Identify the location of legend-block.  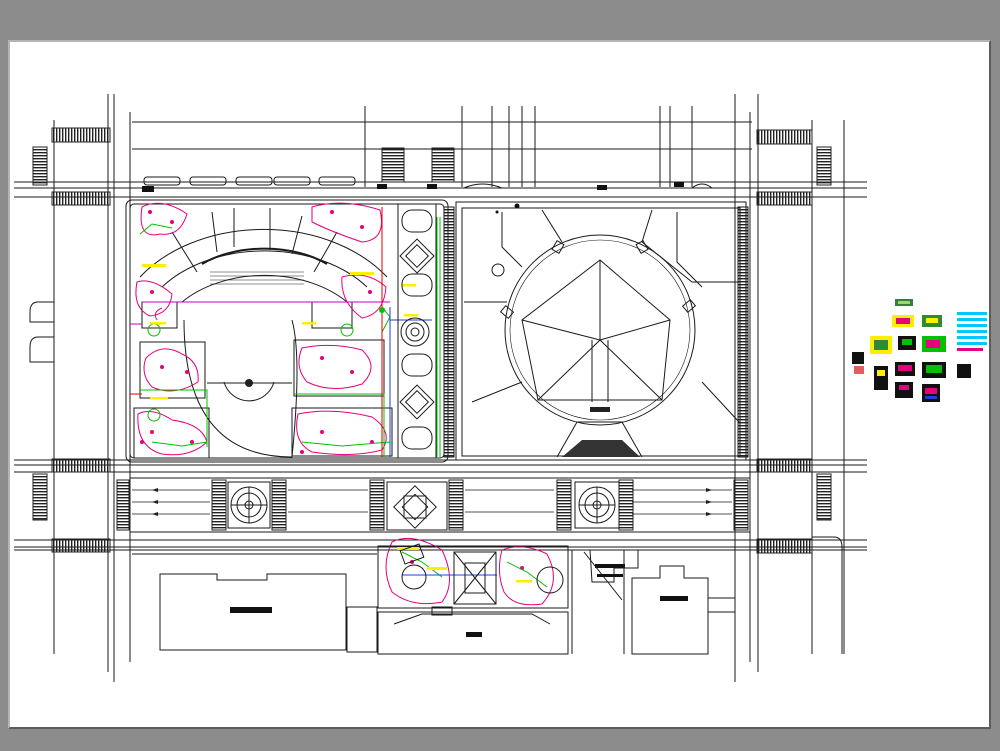
(919, 350).